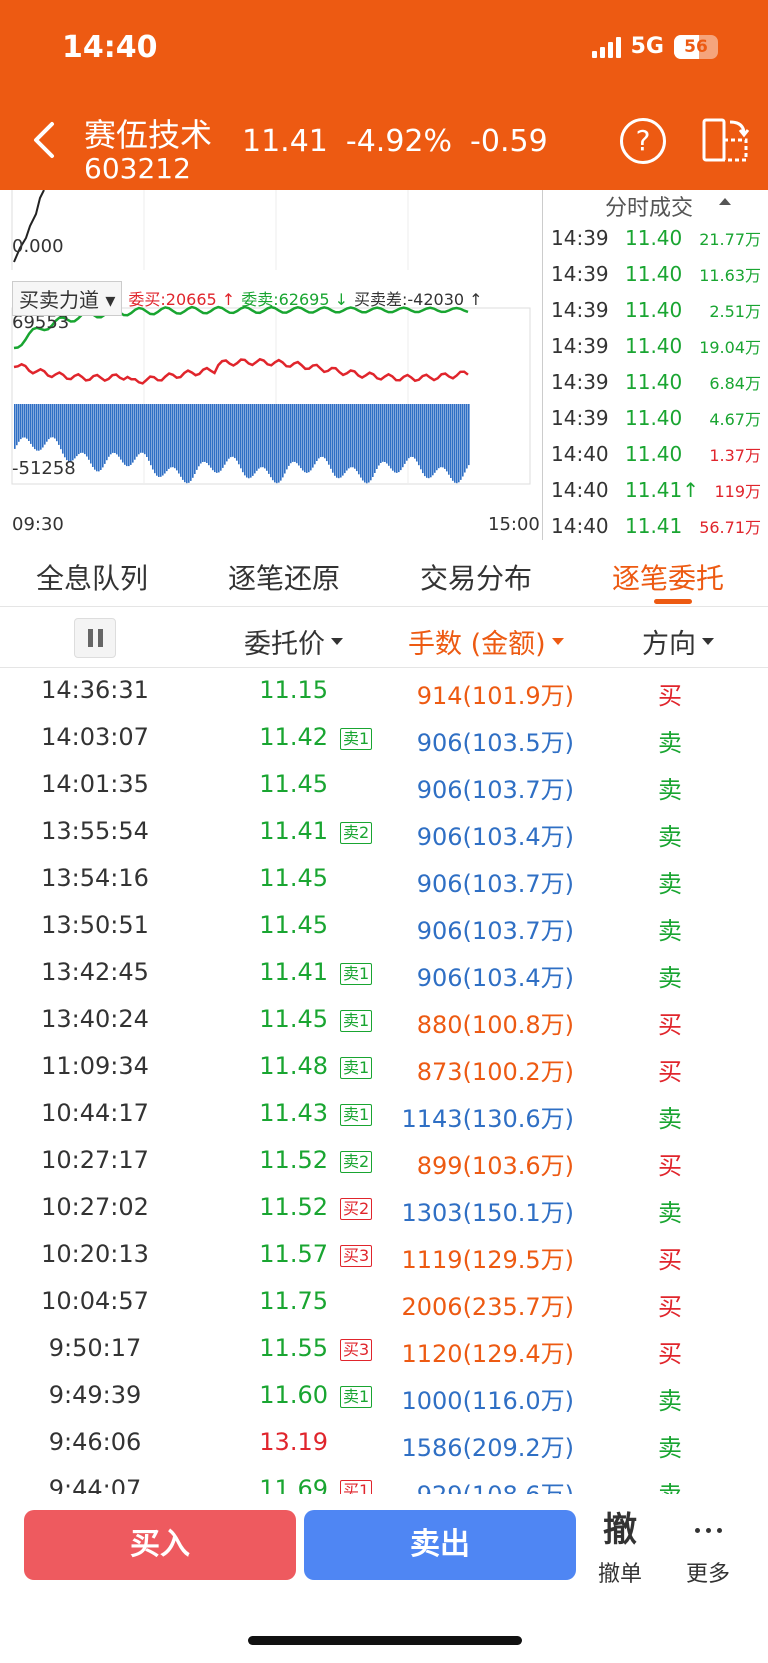 The width and height of the screenshot is (768, 1663). What do you see at coordinates (95, 638) in the screenshot?
I see `pause-button` at bounding box center [95, 638].